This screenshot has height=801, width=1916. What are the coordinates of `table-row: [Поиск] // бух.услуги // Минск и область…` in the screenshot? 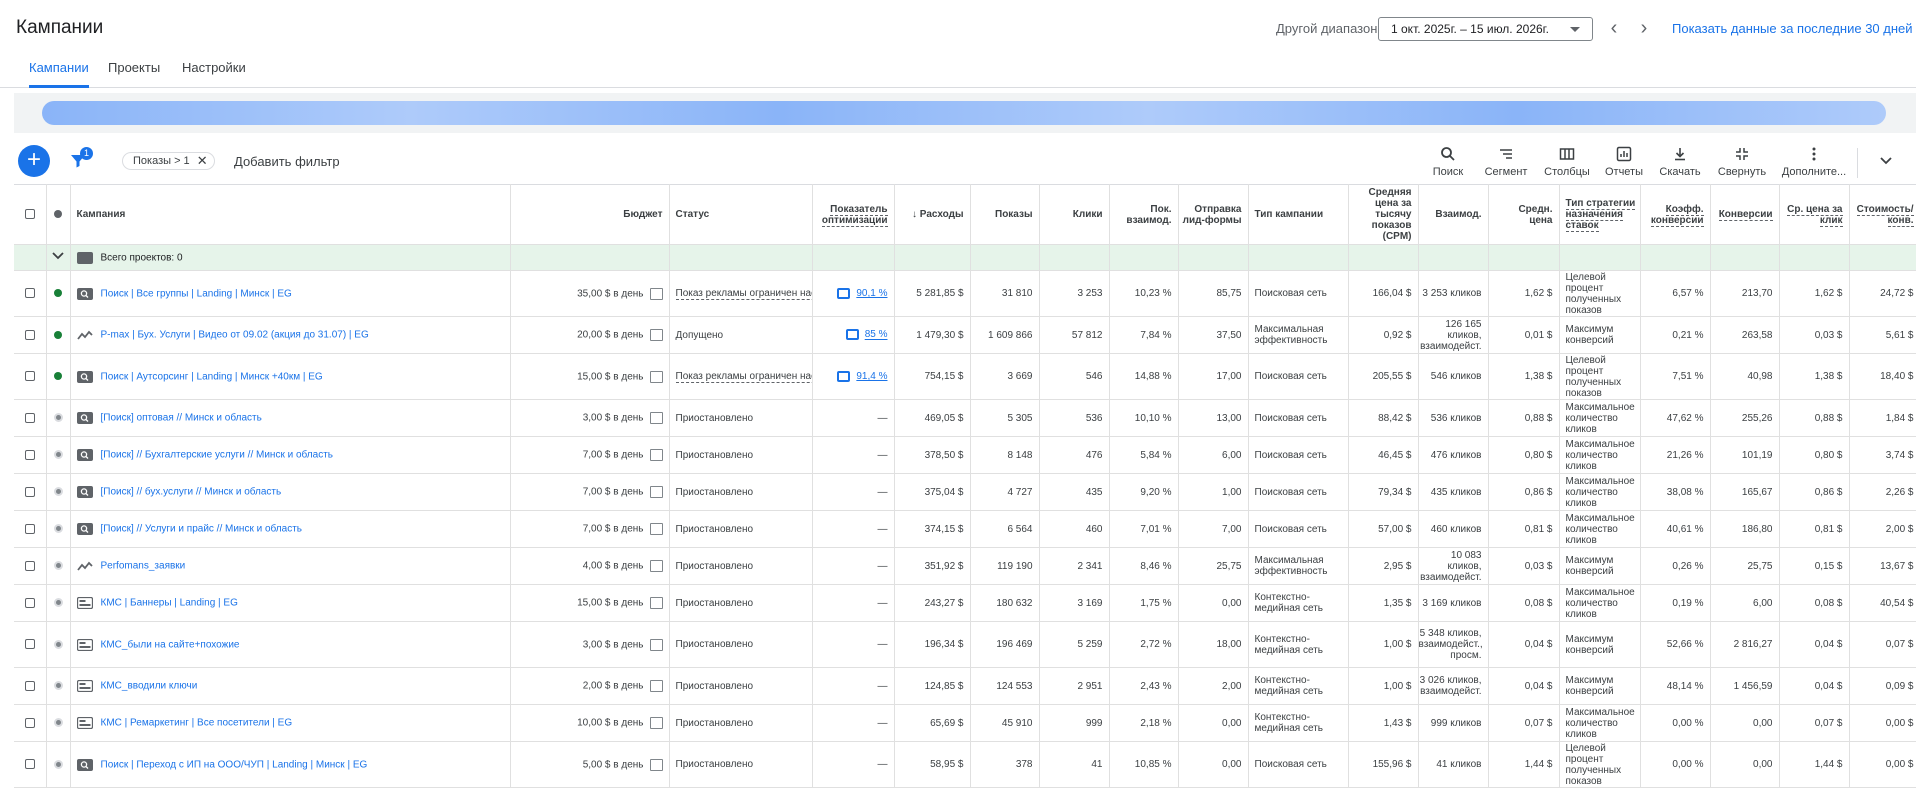 It's located at (965, 492).